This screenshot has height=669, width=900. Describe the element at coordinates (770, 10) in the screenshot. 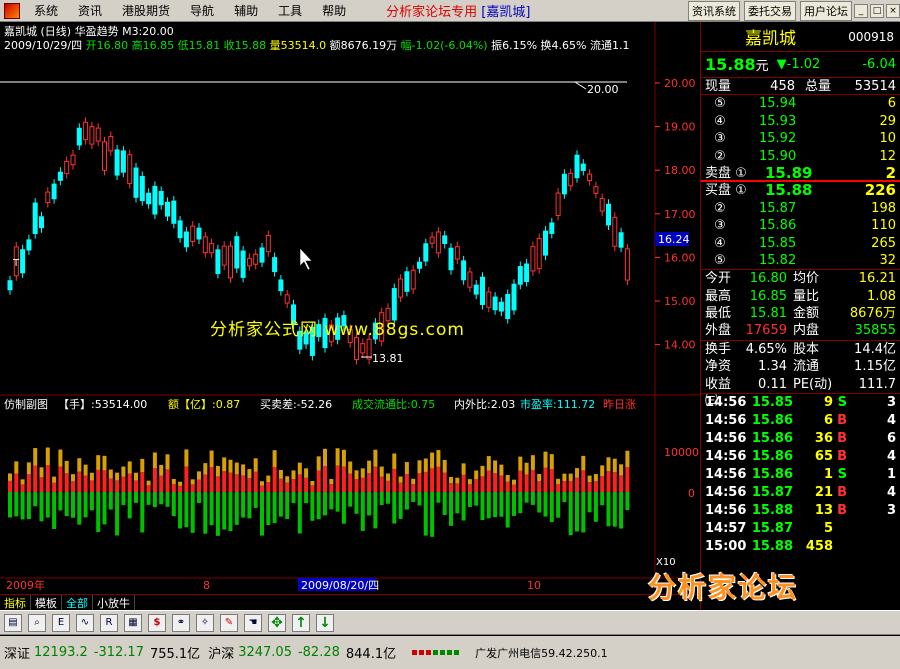

I see `trade-button: 委托交易` at that location.